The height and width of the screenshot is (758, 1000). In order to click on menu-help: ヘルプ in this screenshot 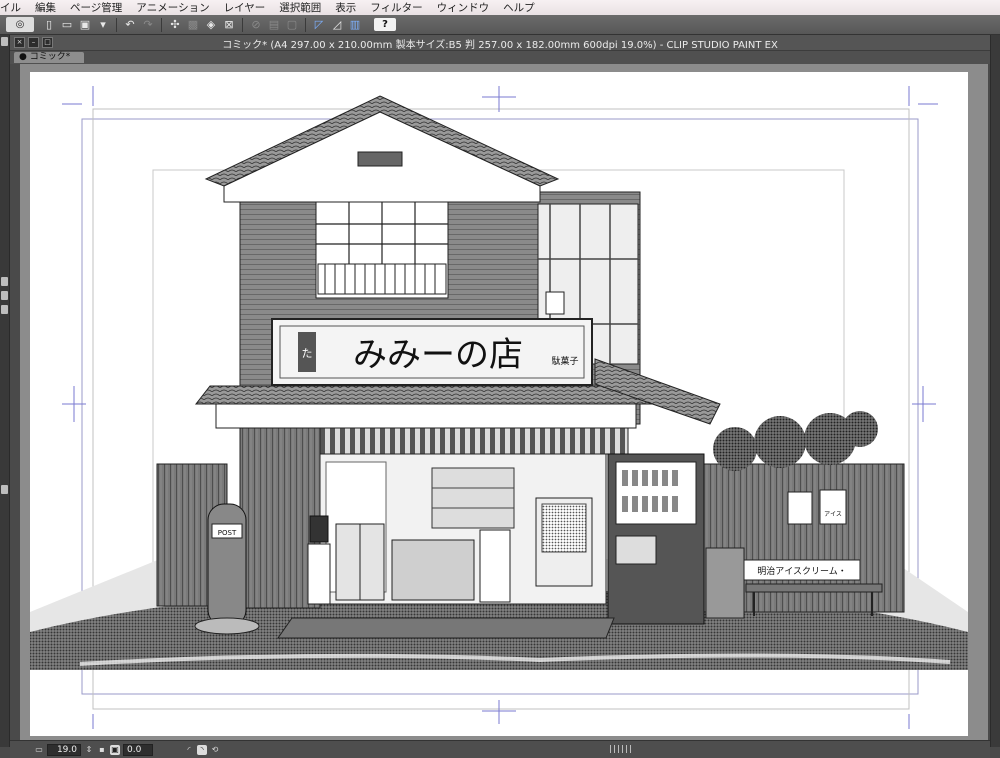, I will do `click(519, 7)`.